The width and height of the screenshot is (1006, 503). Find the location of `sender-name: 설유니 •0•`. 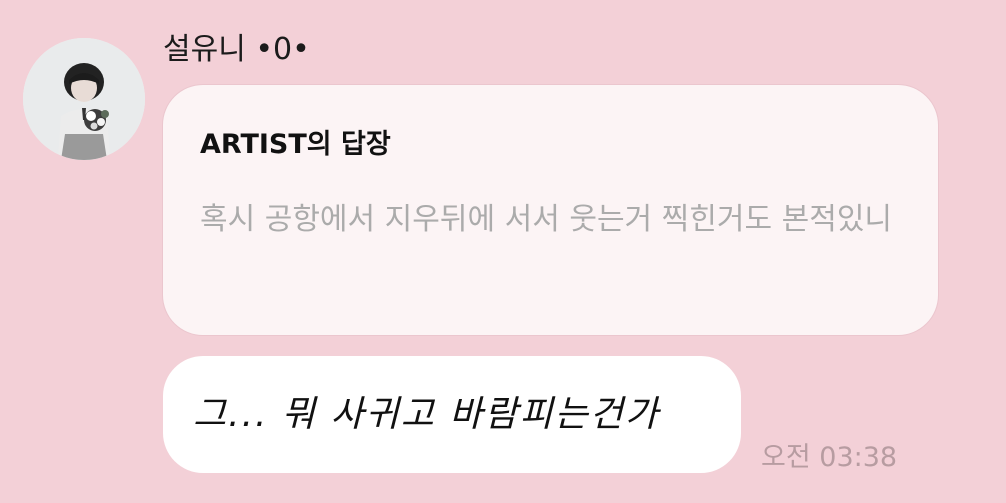

sender-name: 설유니 •0• is located at coordinates (236, 49).